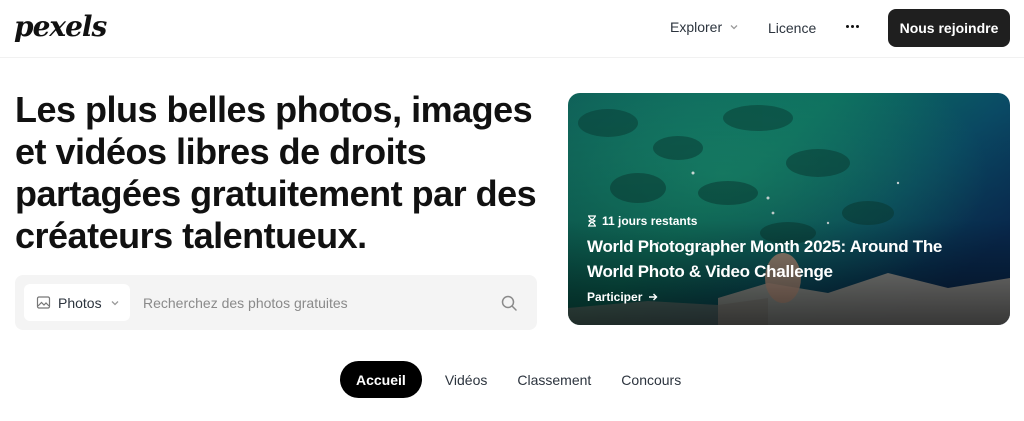  I want to click on tab-concours: Concours, so click(651, 379).